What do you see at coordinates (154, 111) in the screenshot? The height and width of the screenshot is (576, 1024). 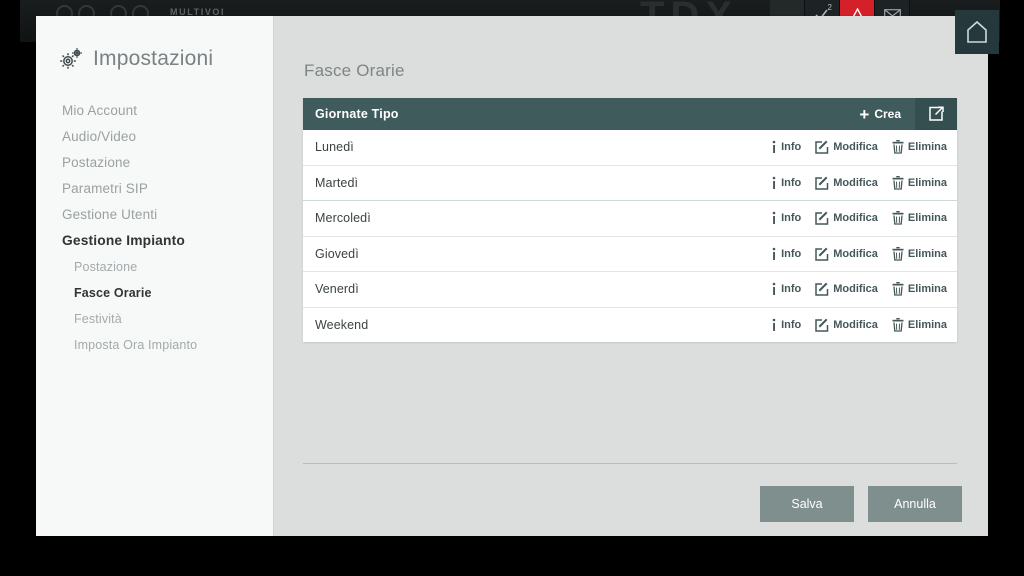 I see `sidebar-item-mio-account: Mio Account` at bounding box center [154, 111].